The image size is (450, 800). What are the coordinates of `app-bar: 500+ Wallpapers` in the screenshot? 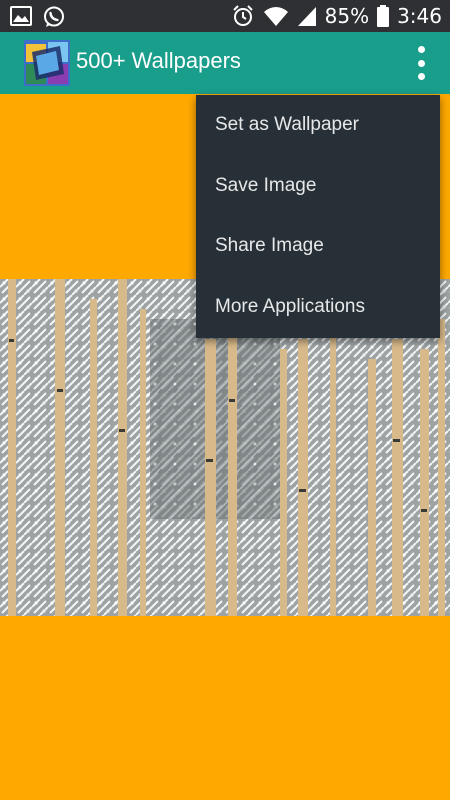 It's located at (225, 63).